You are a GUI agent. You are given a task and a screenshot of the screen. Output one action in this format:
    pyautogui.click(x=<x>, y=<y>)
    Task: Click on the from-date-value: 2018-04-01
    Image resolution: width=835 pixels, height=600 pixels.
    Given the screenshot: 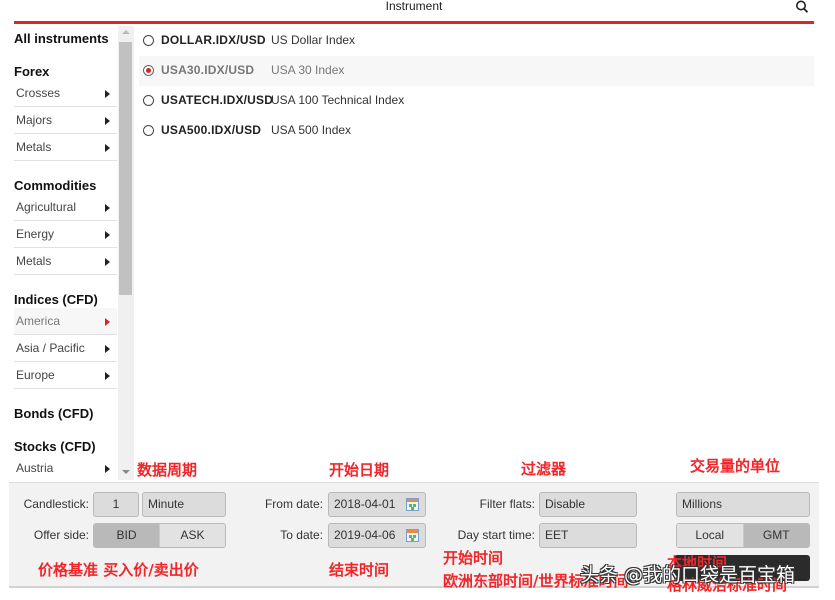 What is the action you would take?
    pyautogui.click(x=365, y=504)
    